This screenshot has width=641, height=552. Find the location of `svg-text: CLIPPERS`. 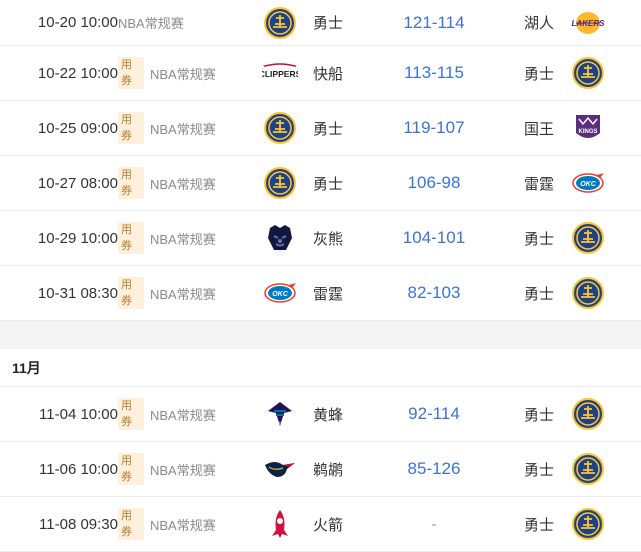

svg-text: CLIPPERS is located at coordinates (280, 74).